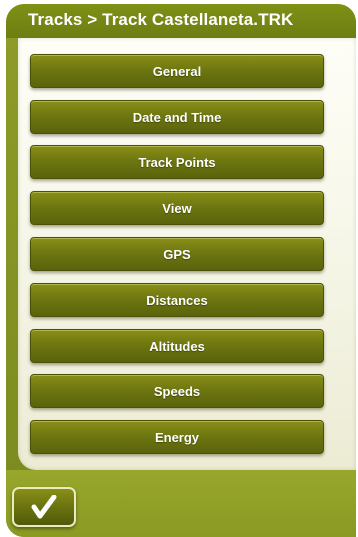 Image resolution: width=358 pixels, height=537 pixels. I want to click on title-bar: Tracks > Track Castellaneta.TRK, so click(181, 21).